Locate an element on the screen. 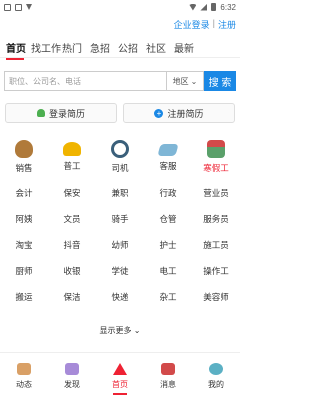 Image resolution: width=320 pixels, height=400 pixels. nav-news: 动态 is located at coordinates (24, 376).